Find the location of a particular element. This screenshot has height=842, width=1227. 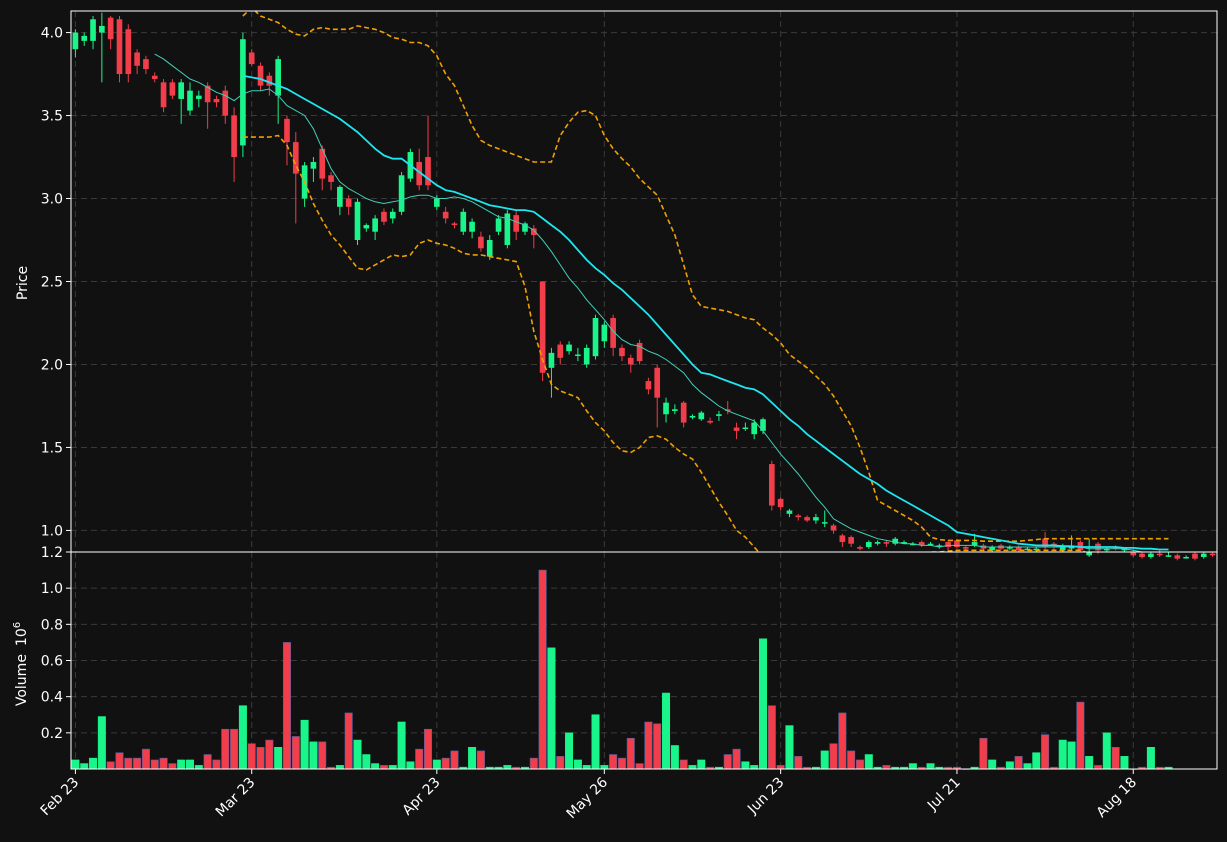

price-tick-label: 3.0 is located at coordinates (52, 200).